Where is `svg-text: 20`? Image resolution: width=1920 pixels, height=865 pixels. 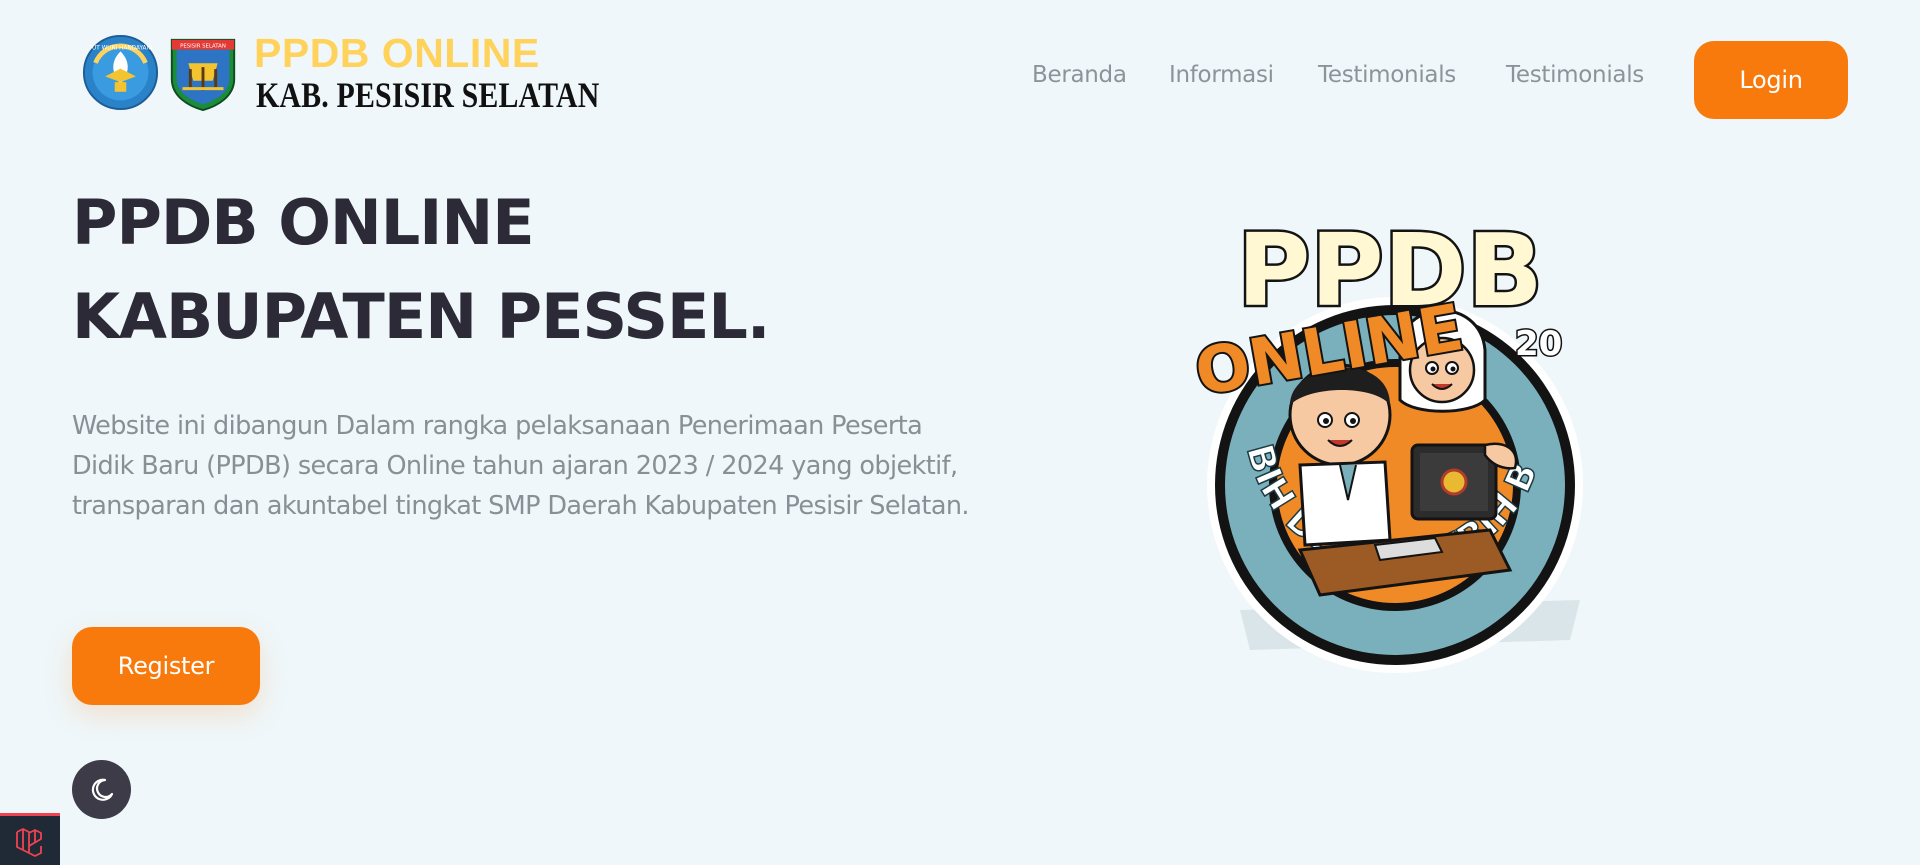 svg-text: 20 is located at coordinates (1538, 344).